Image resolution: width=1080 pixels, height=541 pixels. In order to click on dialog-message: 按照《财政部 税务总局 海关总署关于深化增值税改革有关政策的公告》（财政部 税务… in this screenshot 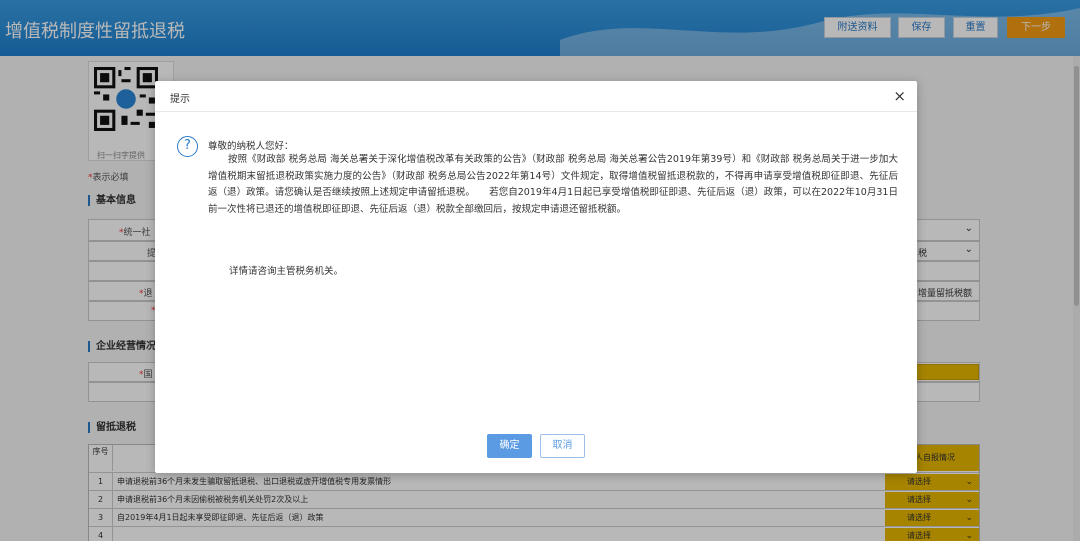, I will do `click(553, 184)`.